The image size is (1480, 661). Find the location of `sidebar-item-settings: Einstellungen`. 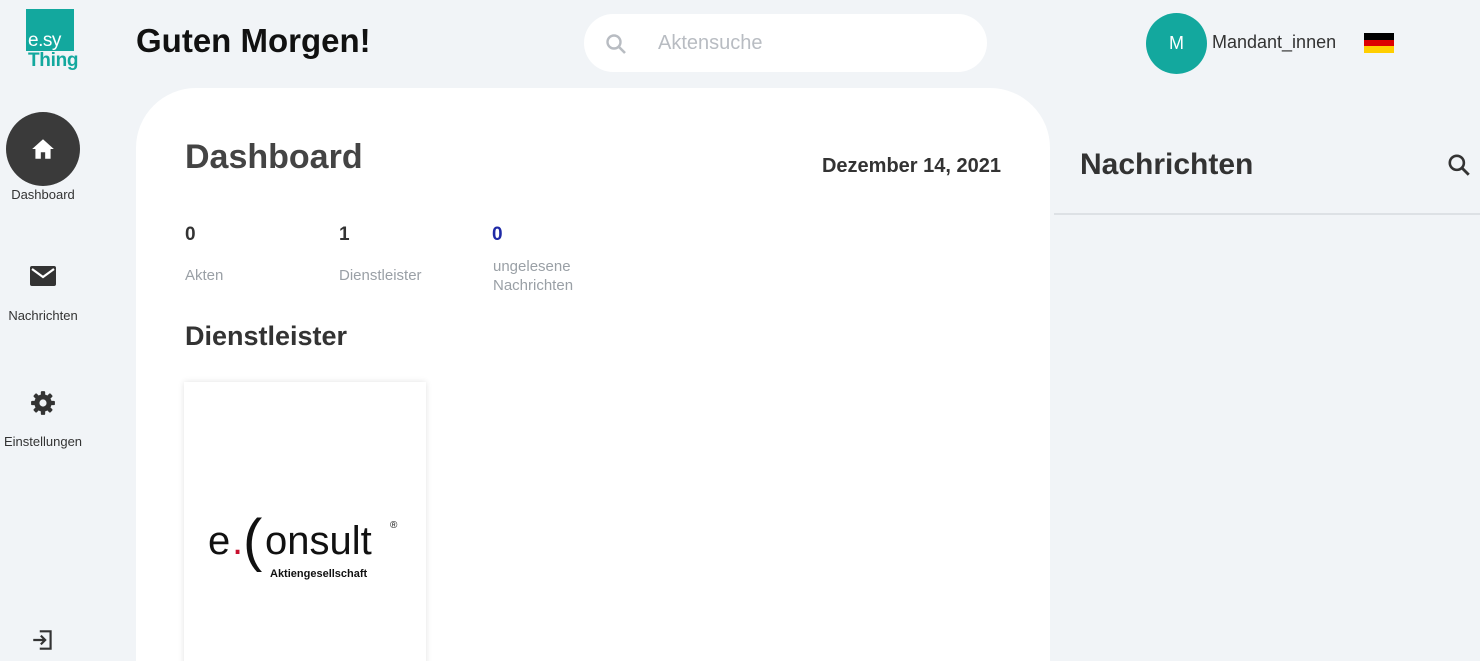

sidebar-item-settings: Einstellungen is located at coordinates (43, 418).